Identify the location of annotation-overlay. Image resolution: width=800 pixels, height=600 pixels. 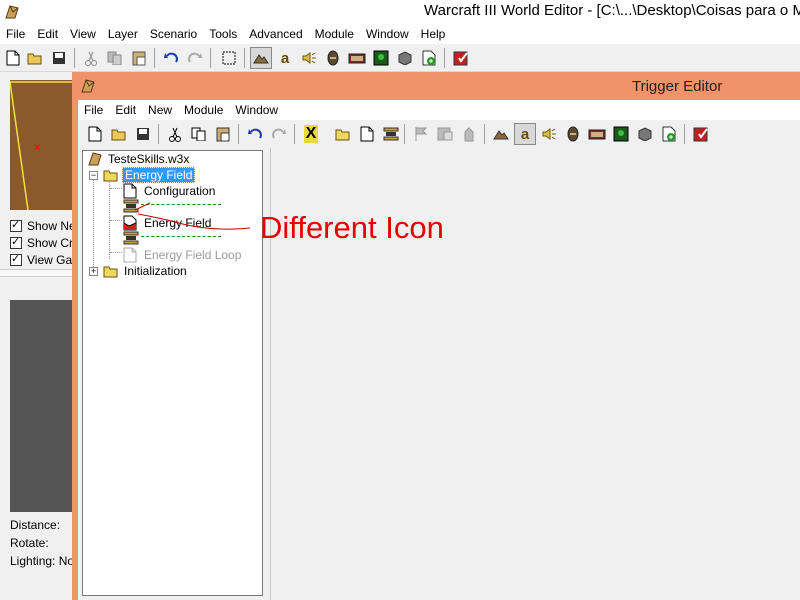
(192, 216).